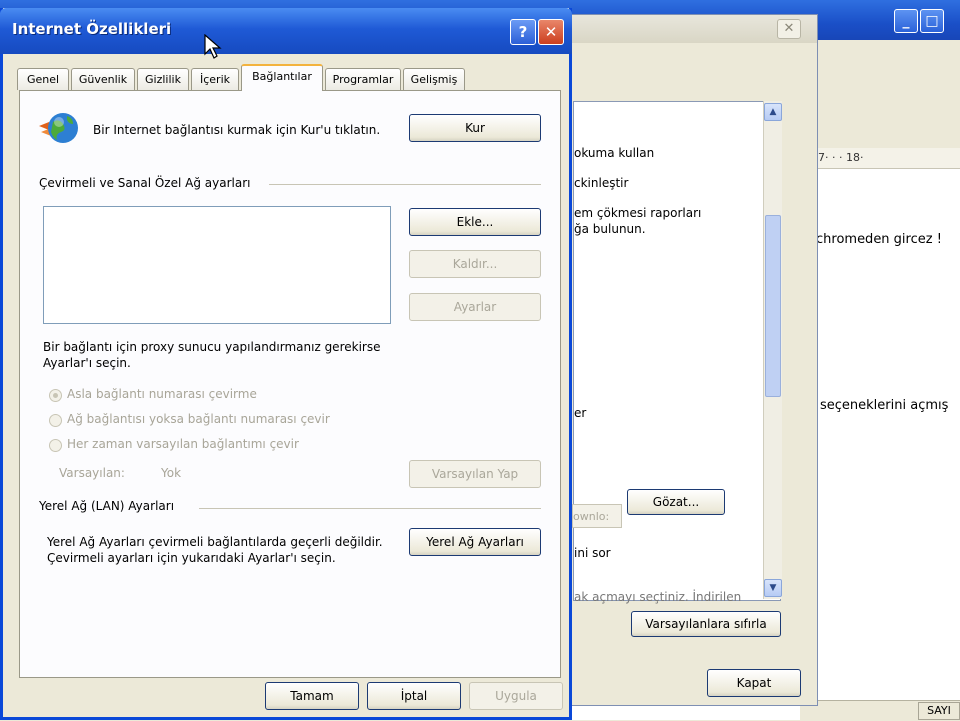  Describe the element at coordinates (601, 183) in the screenshot. I see `options-line: ckinleştir` at that location.